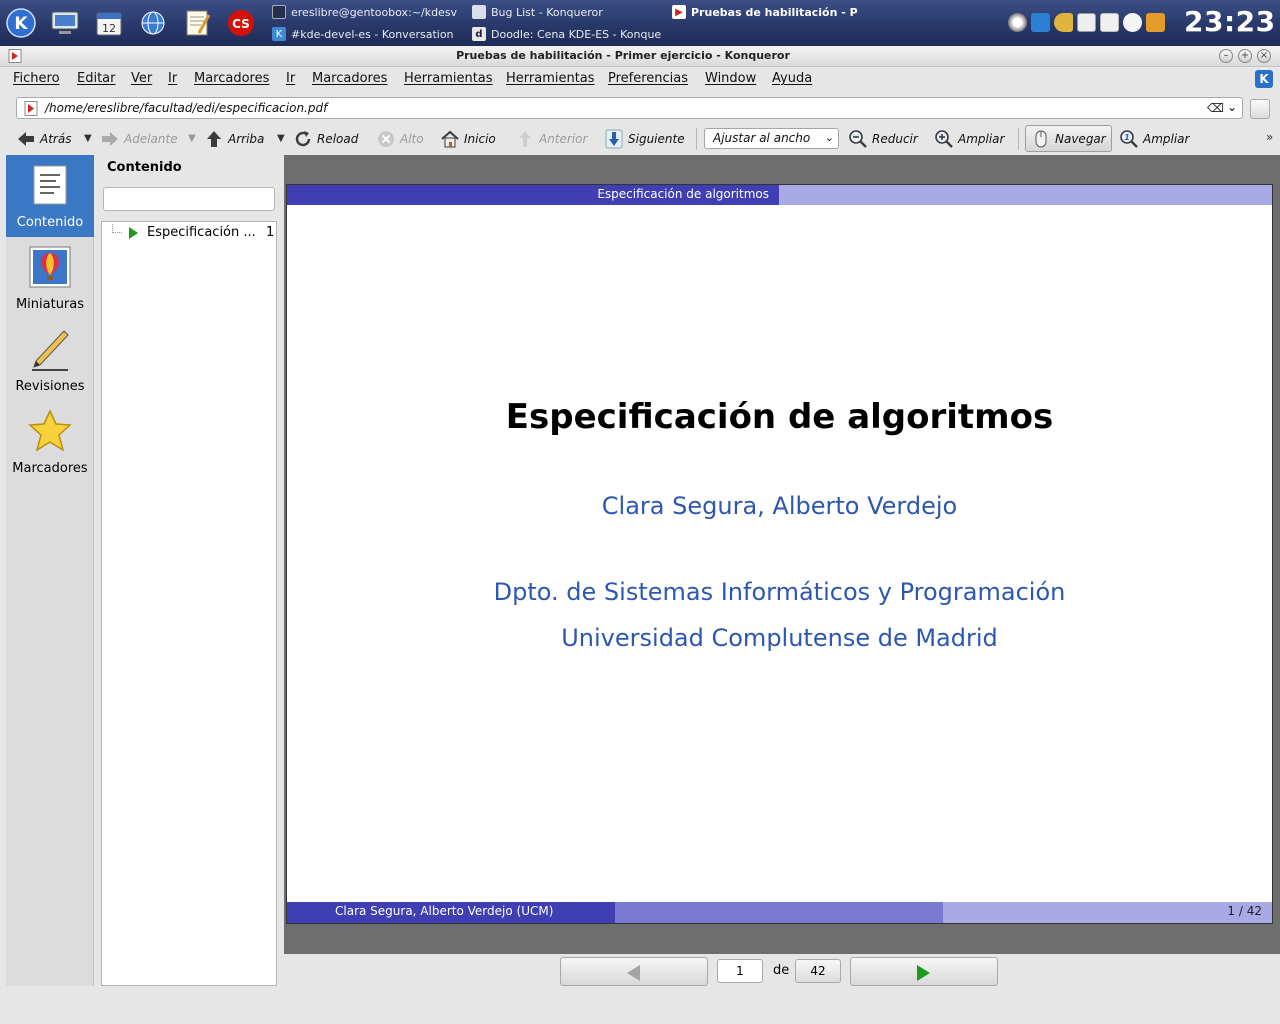 This screenshot has height=1024, width=1280. I want to click on star-icon, so click(50, 430).